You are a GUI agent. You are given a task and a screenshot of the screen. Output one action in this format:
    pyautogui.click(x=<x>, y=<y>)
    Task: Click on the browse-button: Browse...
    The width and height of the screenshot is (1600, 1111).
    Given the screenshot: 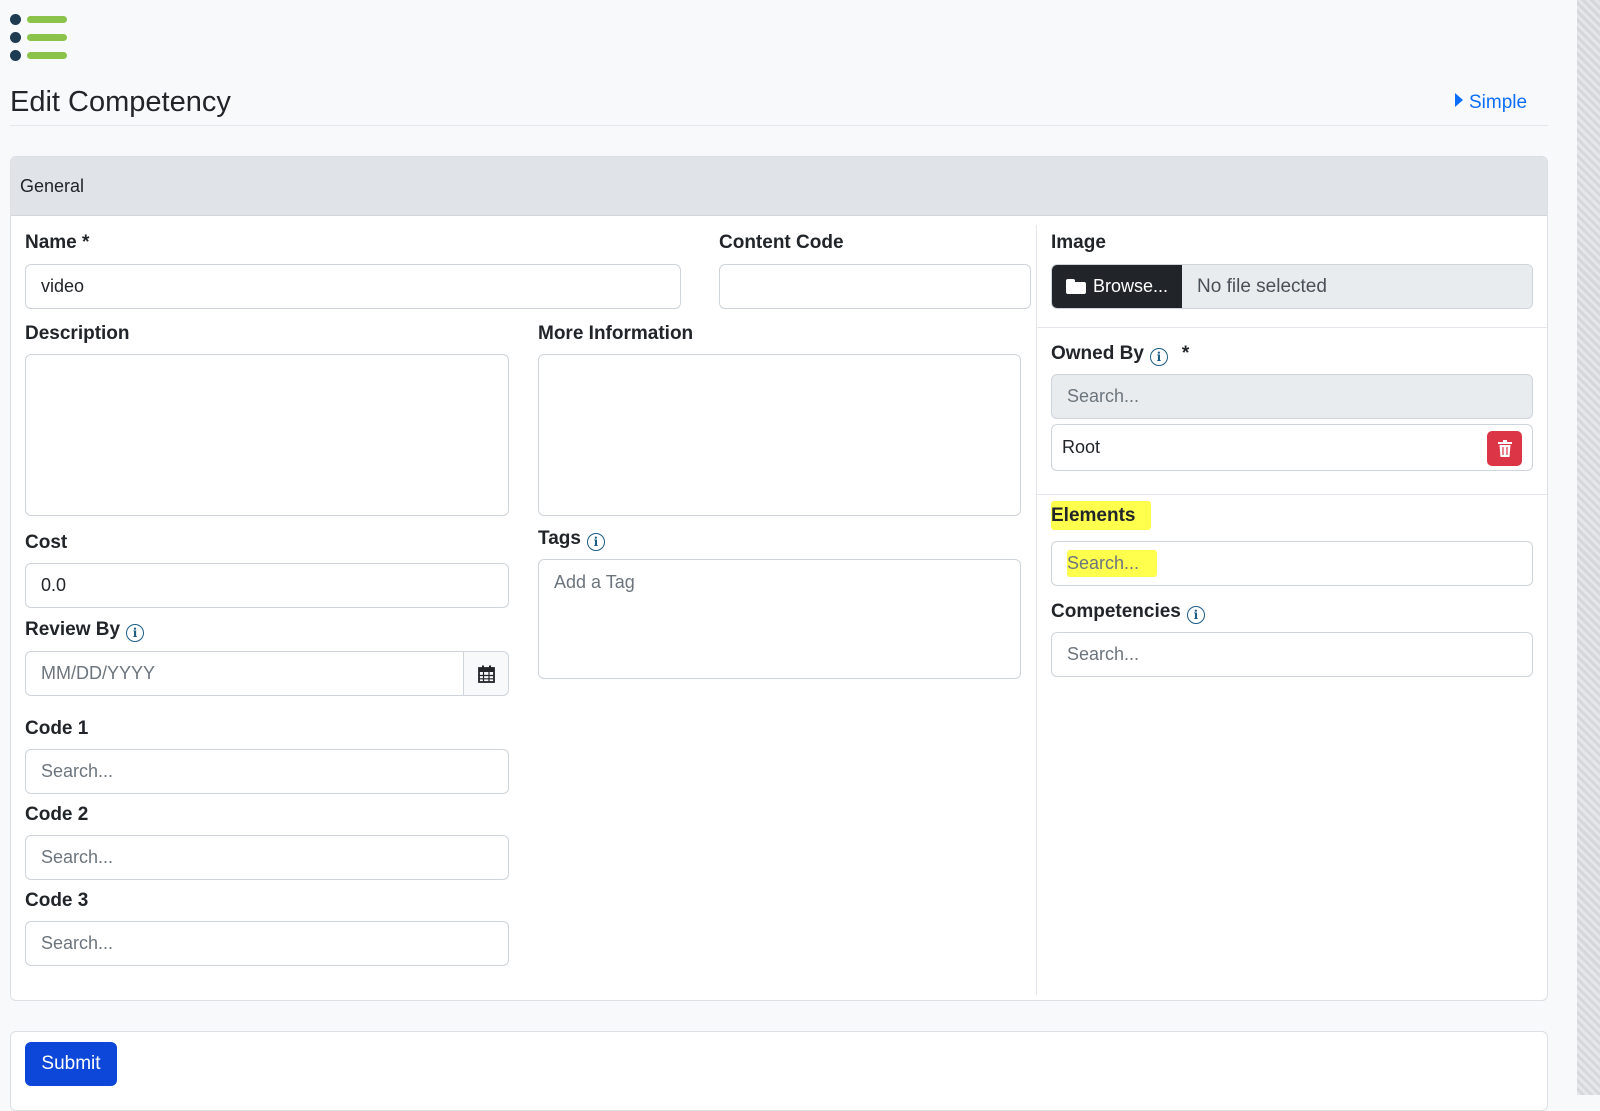 What is the action you would take?
    pyautogui.click(x=1117, y=286)
    